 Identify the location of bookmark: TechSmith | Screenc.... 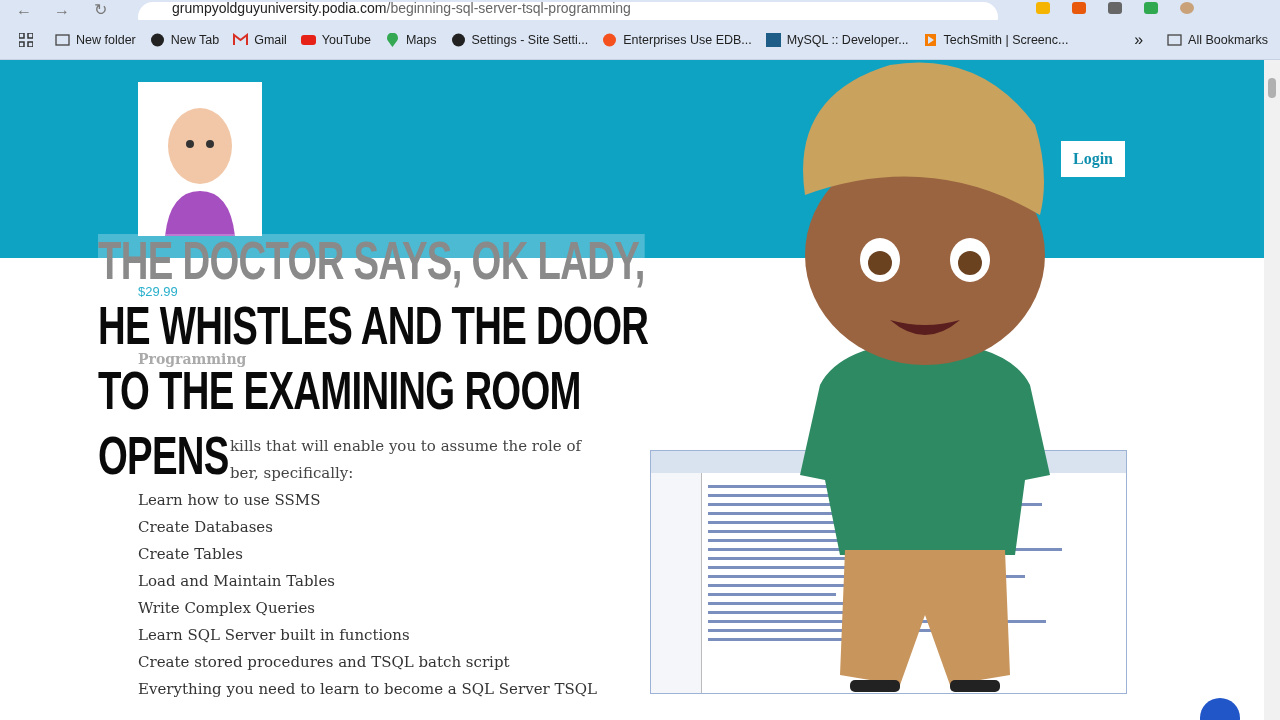
(995, 39).